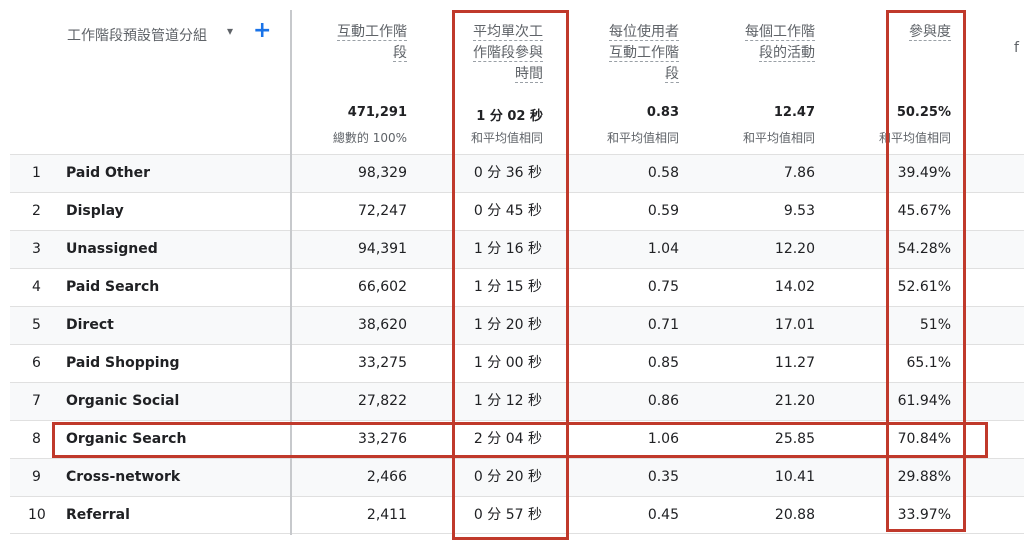 This screenshot has width=1024, height=549. Describe the element at coordinates (507, 401) in the screenshot. I see `cell-avg-engagement-time: 1 分 12 秒` at that location.